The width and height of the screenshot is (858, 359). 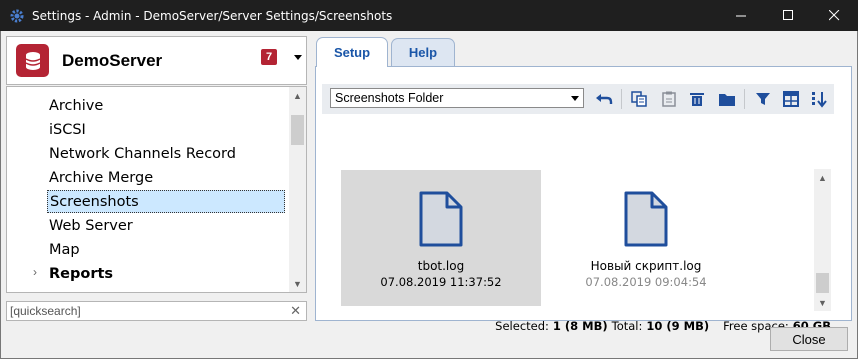 What do you see at coordinates (67, 129) in the screenshot?
I see `tree-item-label: iSCSI` at bounding box center [67, 129].